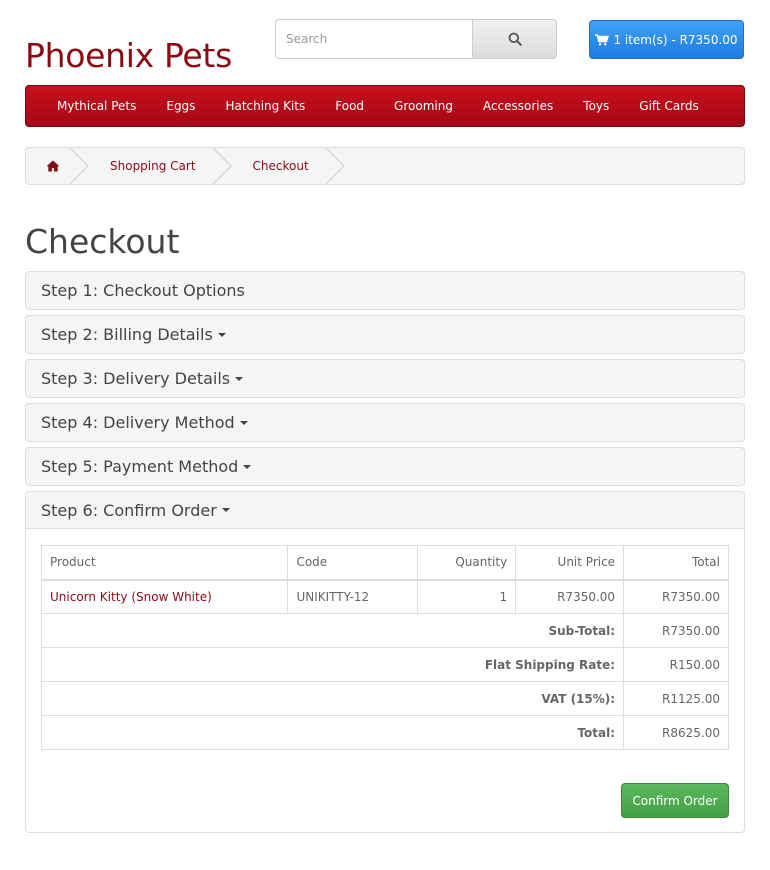  I want to click on shopping-cart-icon, so click(602, 39).